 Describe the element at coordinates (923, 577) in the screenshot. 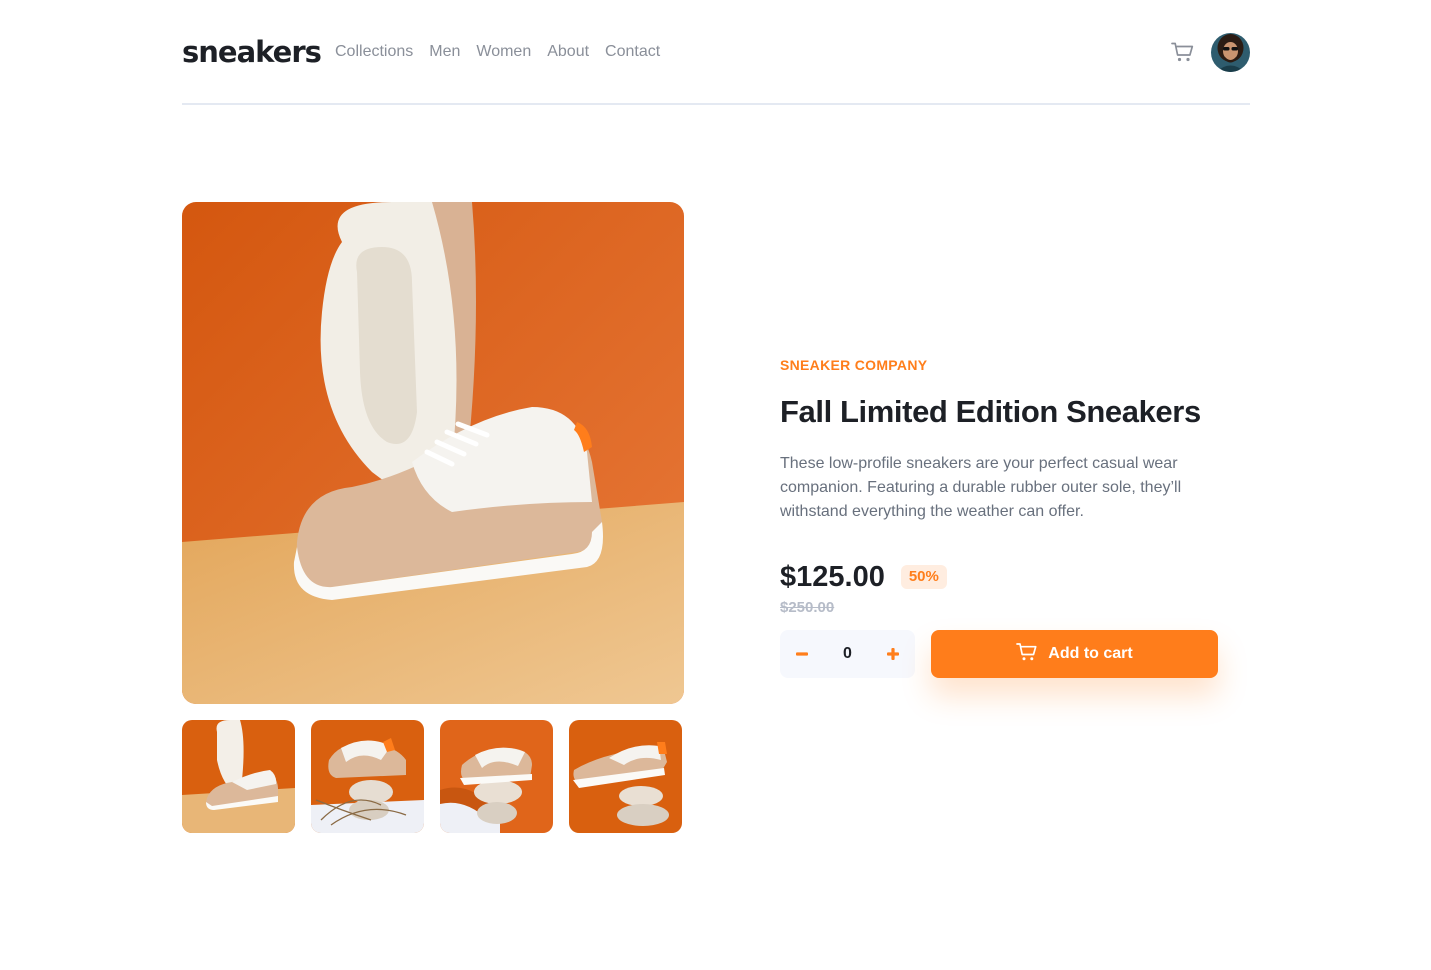

I see `discount-badge: 50%` at that location.